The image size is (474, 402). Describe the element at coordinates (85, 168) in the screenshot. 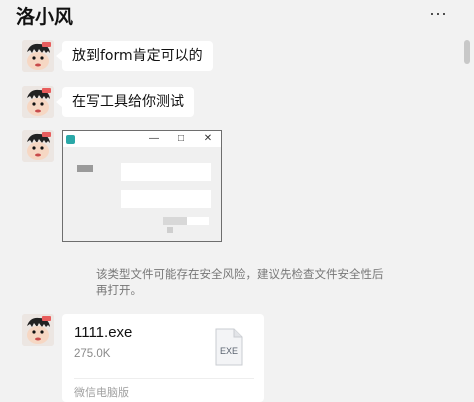

I see `blurred-label` at that location.